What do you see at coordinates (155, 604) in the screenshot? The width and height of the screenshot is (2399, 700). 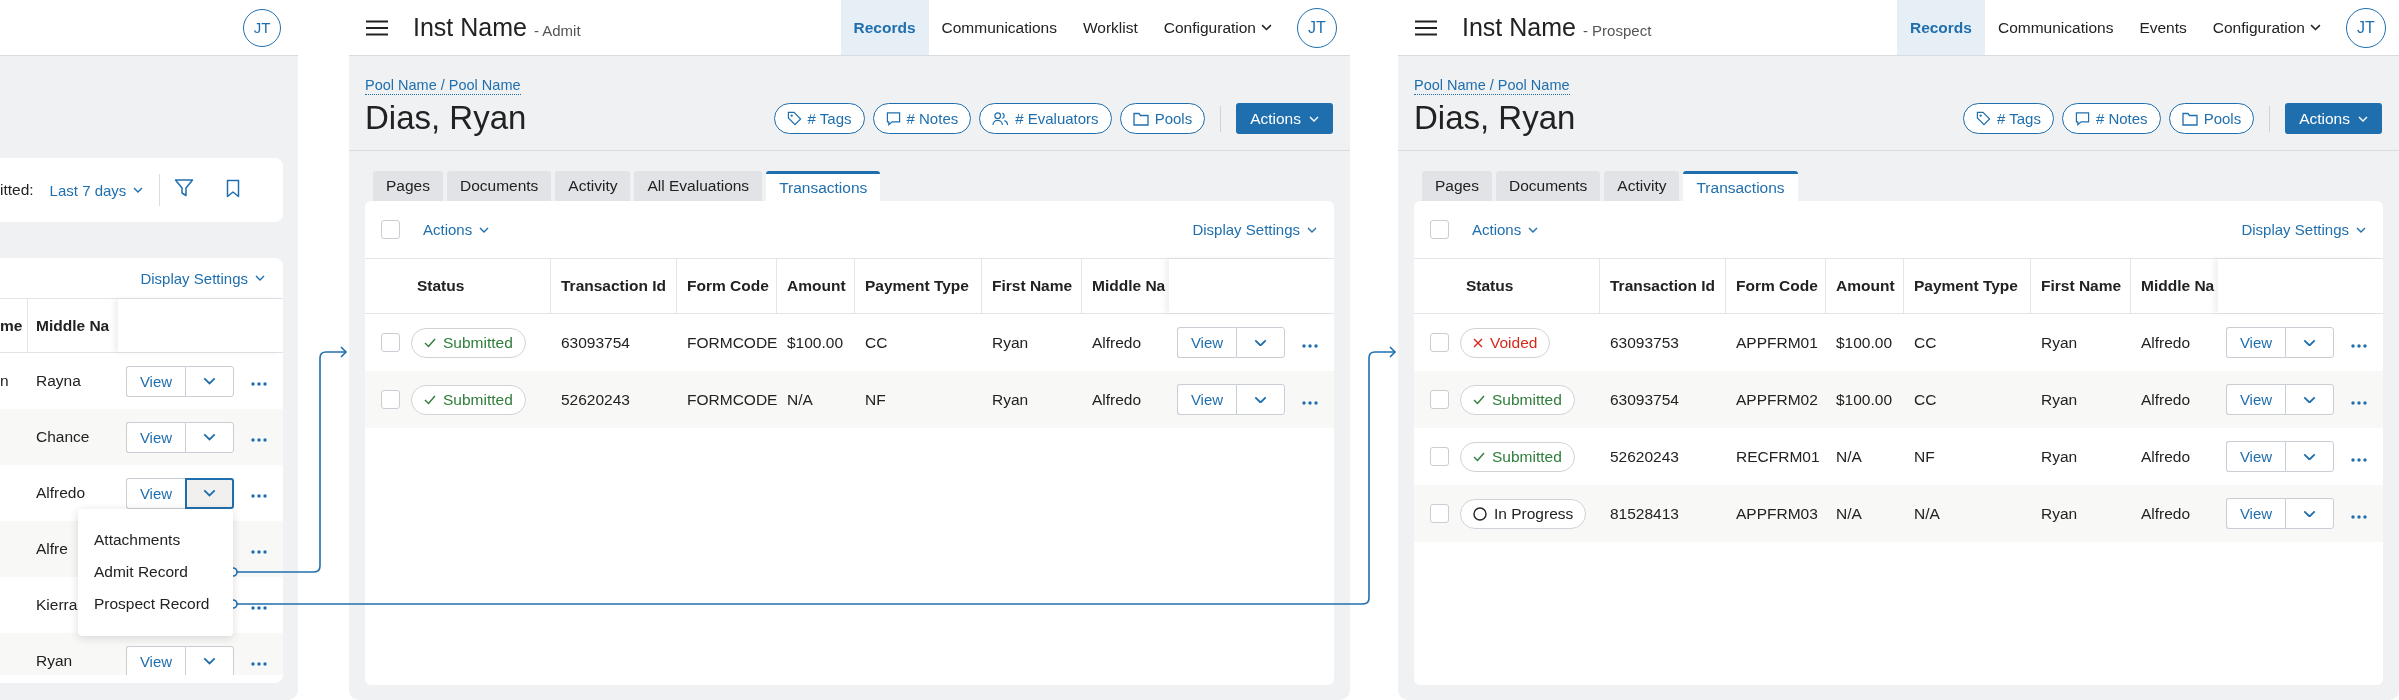 I see `menu-item: Prospect Record` at bounding box center [155, 604].